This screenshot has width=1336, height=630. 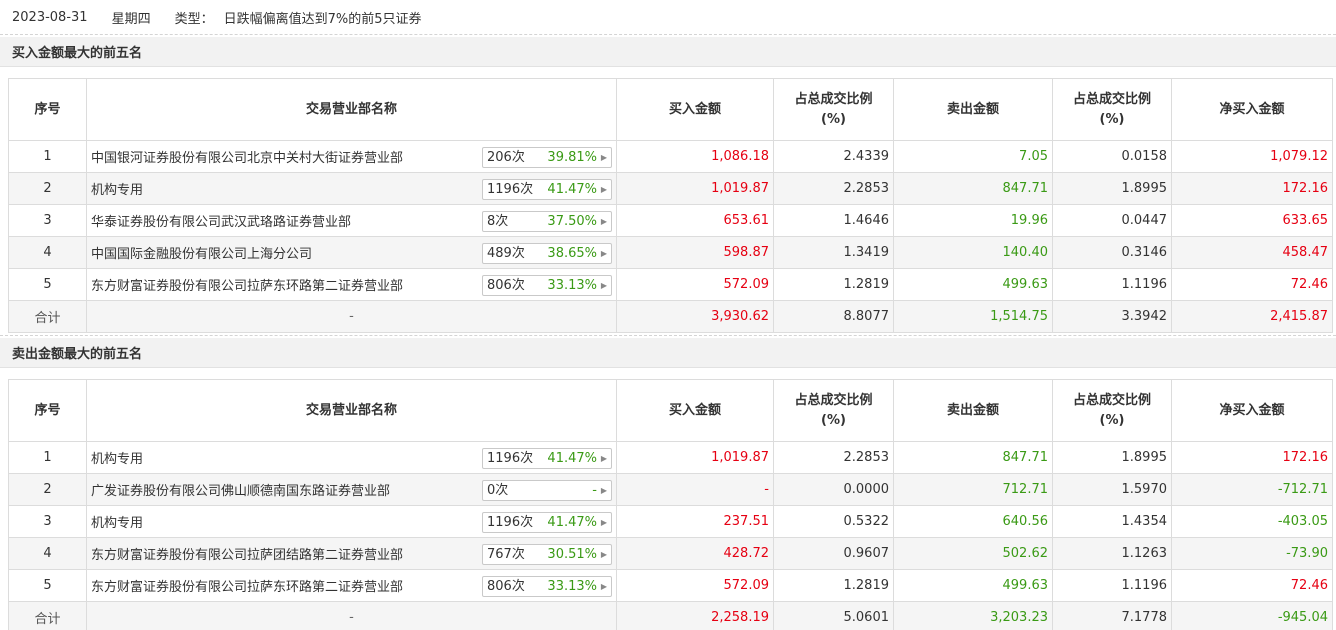 What do you see at coordinates (351, 109) in the screenshot?
I see `col-header-name: 交易营业部名称` at bounding box center [351, 109].